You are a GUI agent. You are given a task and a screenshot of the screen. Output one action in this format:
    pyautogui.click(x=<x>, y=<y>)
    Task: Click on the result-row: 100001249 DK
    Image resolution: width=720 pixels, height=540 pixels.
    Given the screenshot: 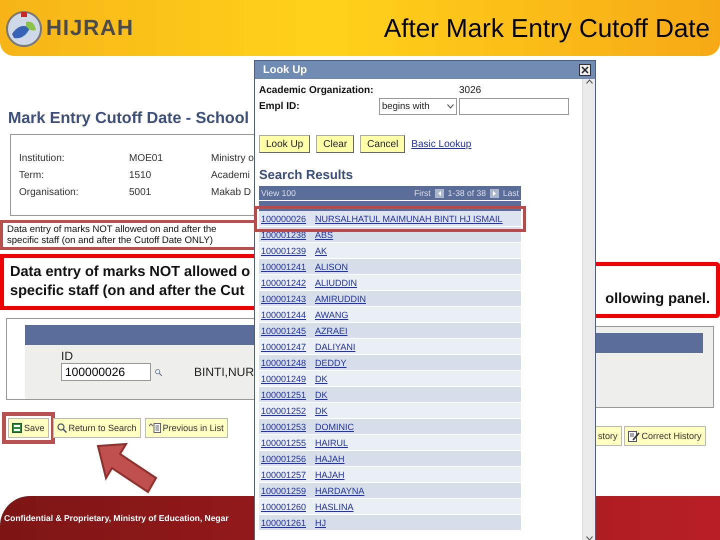 What is the action you would take?
    pyautogui.click(x=390, y=379)
    